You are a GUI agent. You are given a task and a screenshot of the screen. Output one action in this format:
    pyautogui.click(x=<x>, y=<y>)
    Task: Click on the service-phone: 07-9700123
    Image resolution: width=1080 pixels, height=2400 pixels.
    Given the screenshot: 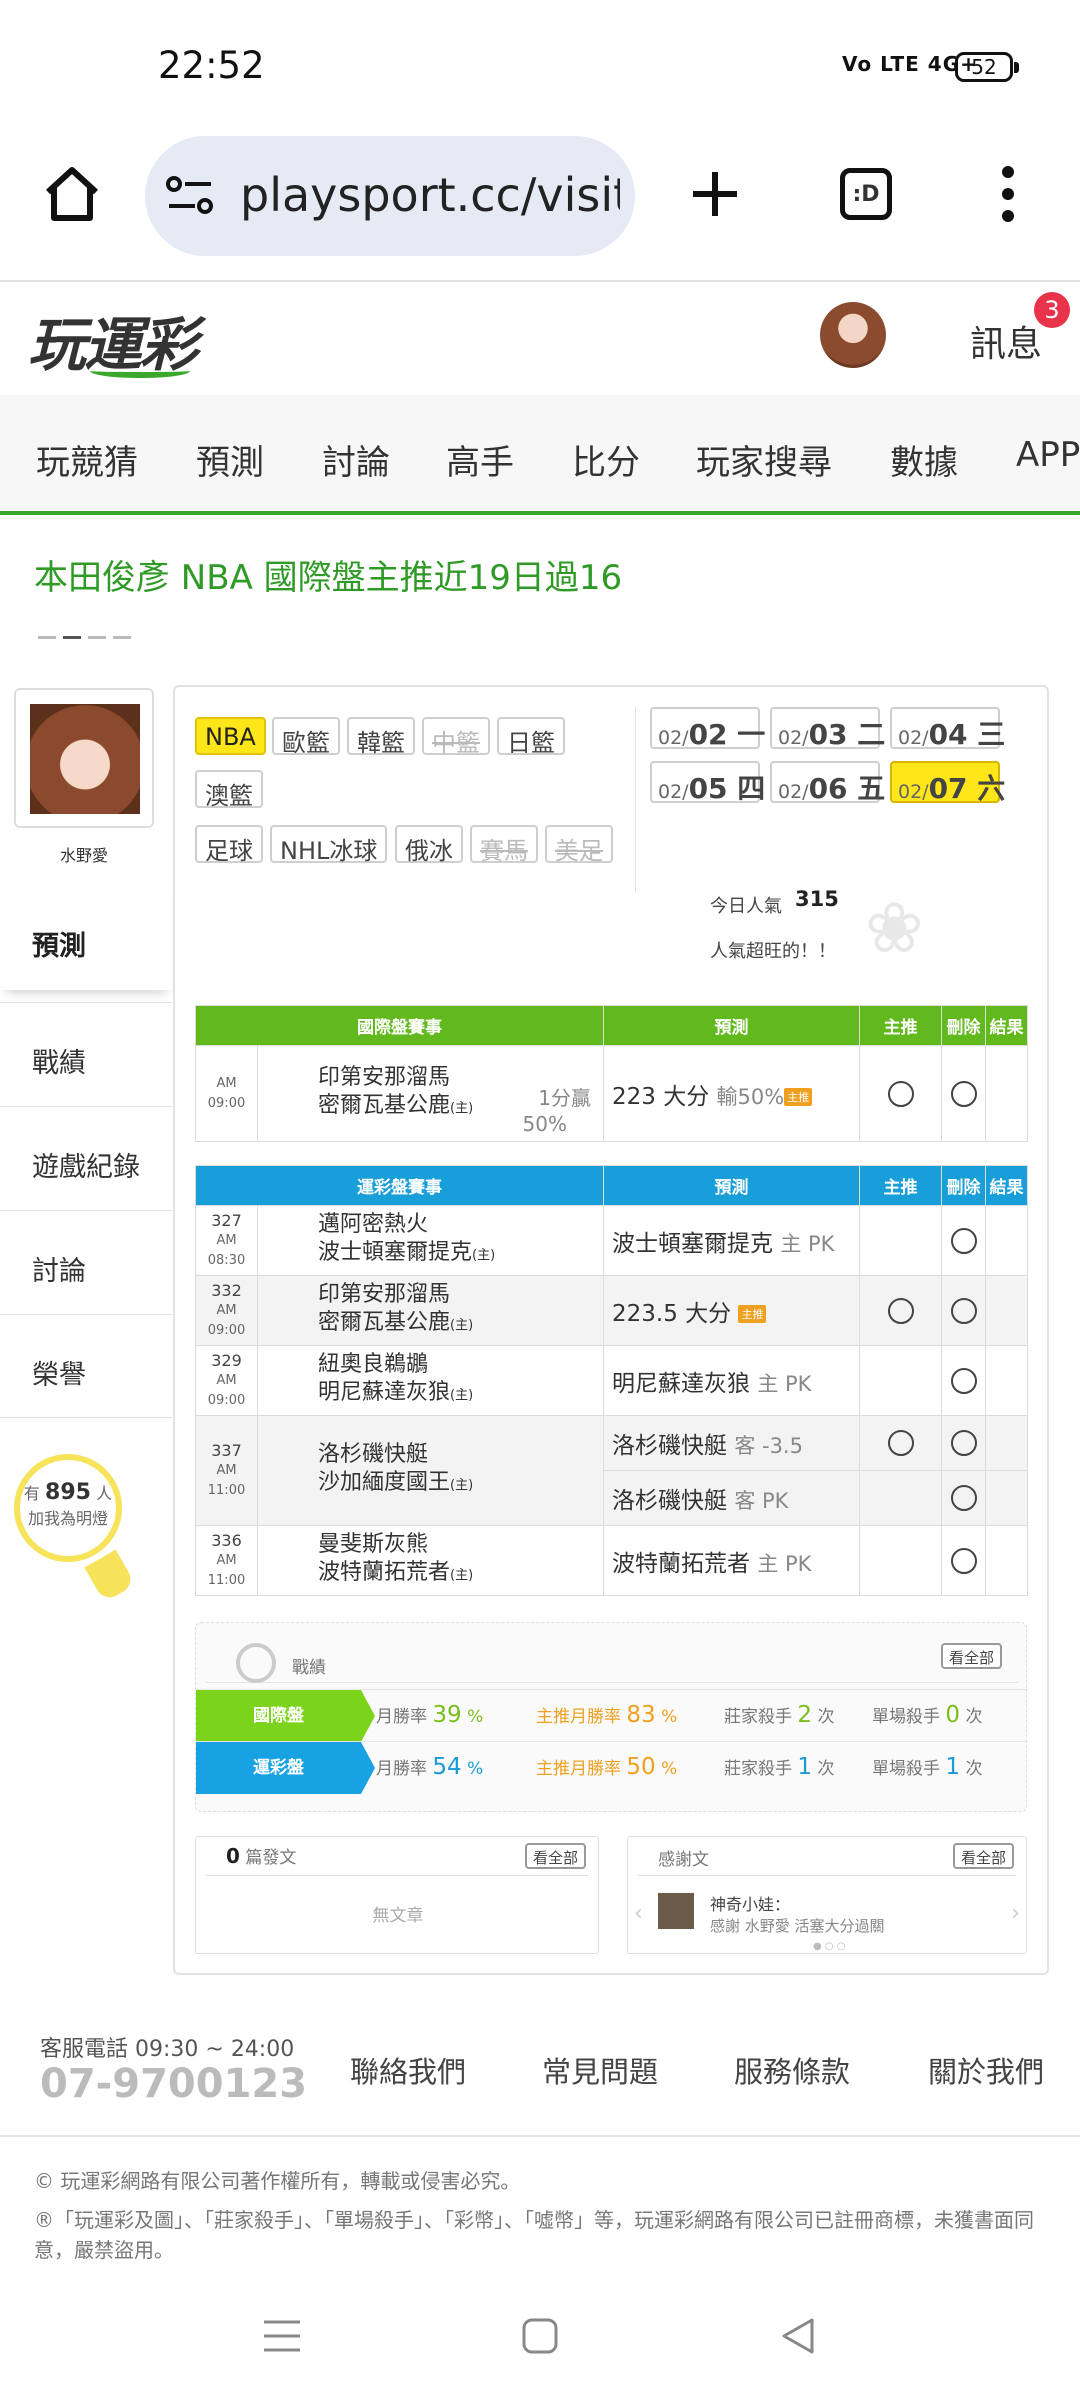 What is the action you would take?
    pyautogui.click(x=173, y=2084)
    